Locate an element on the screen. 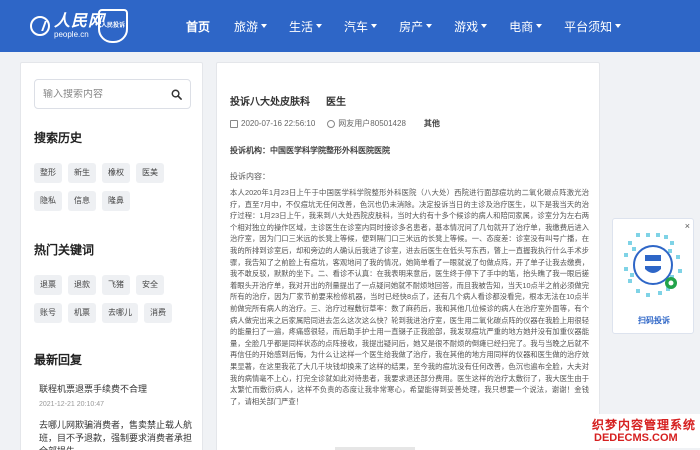 The width and height of the screenshot is (700, 450). watermark-line-1: 织梦内容管理系统 is located at coordinates (644, 425).